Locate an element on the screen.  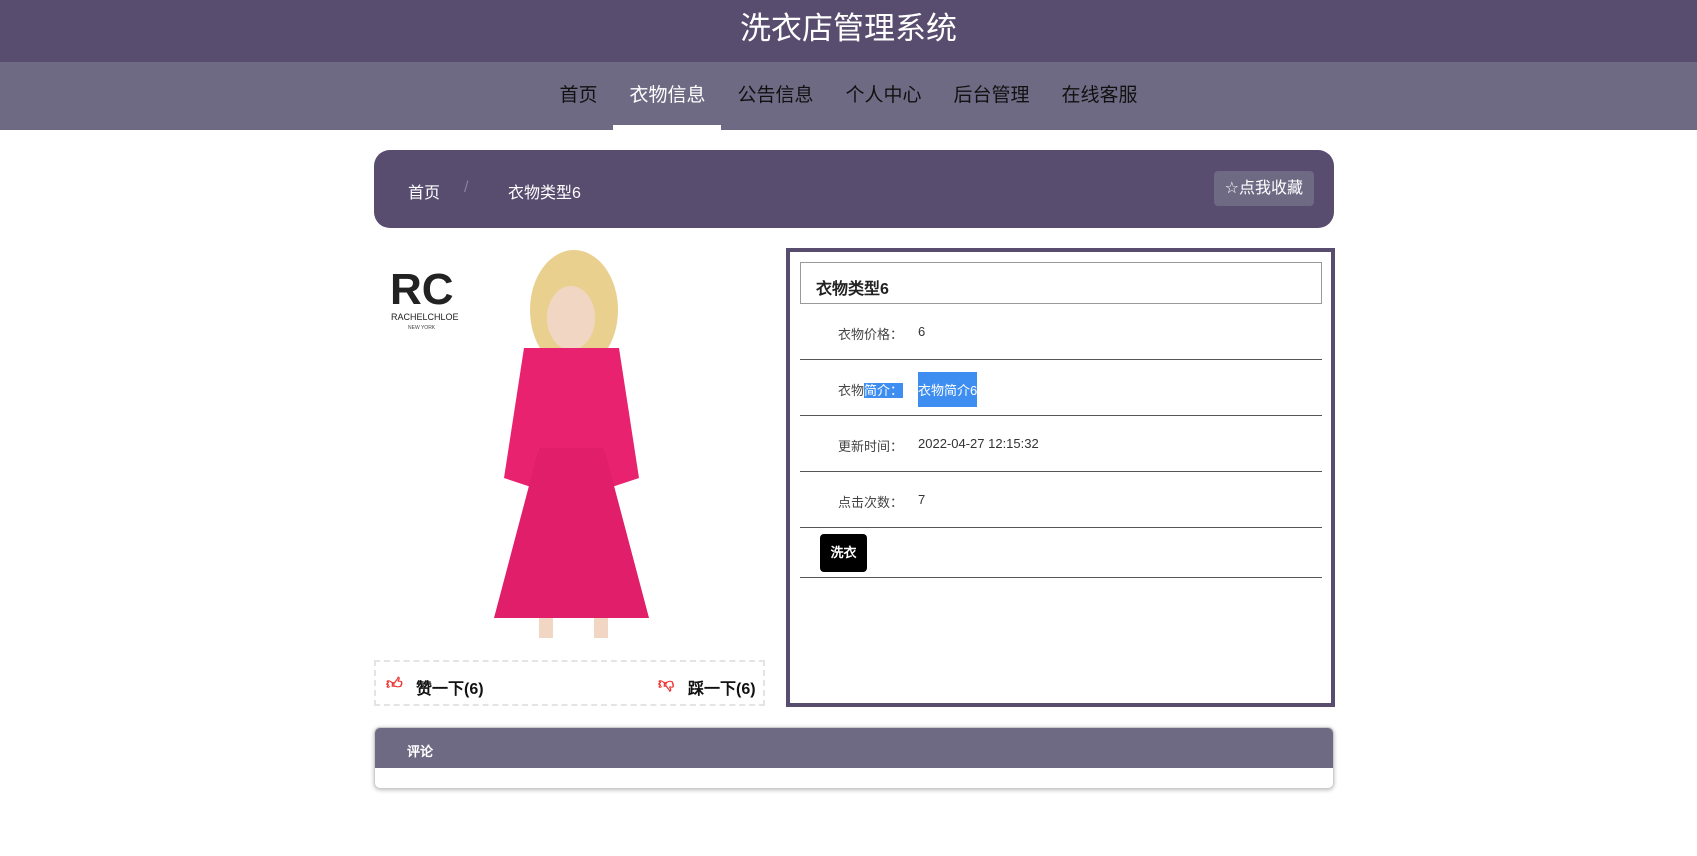
brand-logo: RC is located at coordinates (422, 289).